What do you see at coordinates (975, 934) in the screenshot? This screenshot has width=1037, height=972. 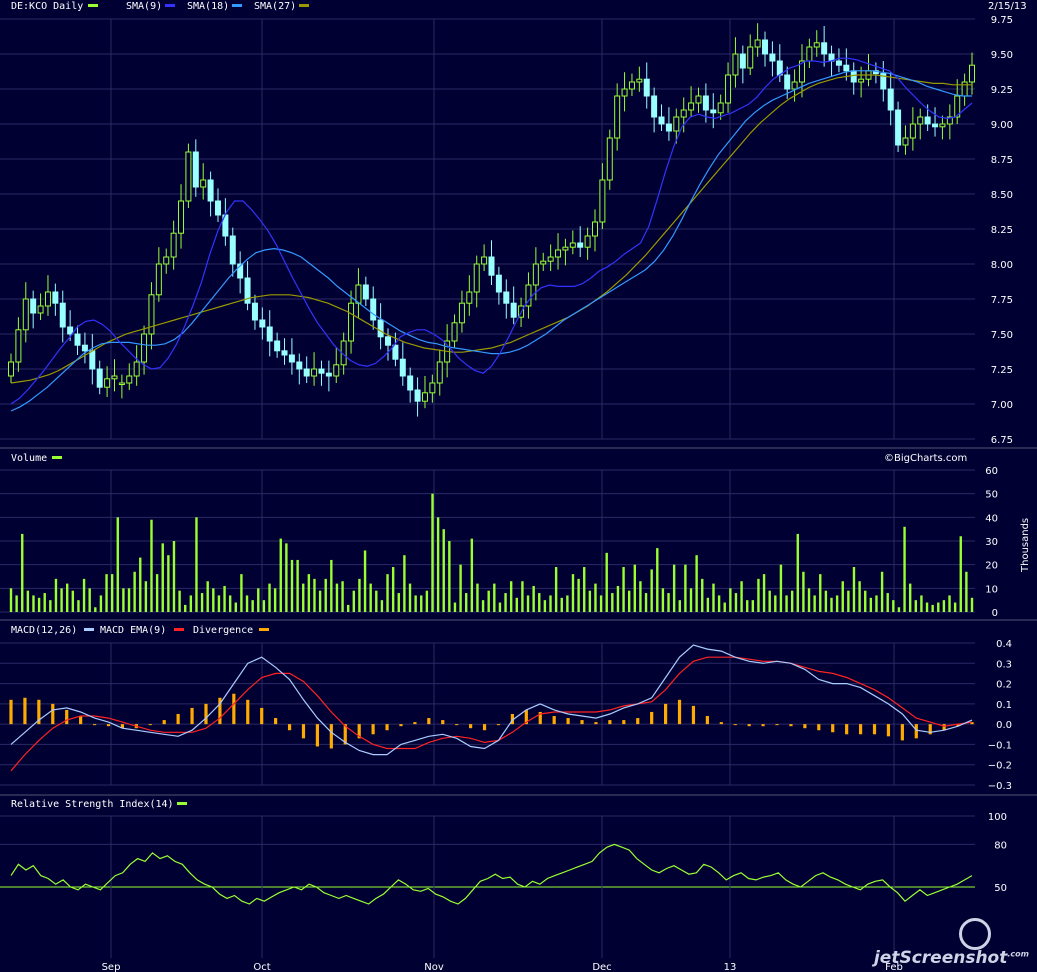 I see `camera-icon` at bounding box center [975, 934].